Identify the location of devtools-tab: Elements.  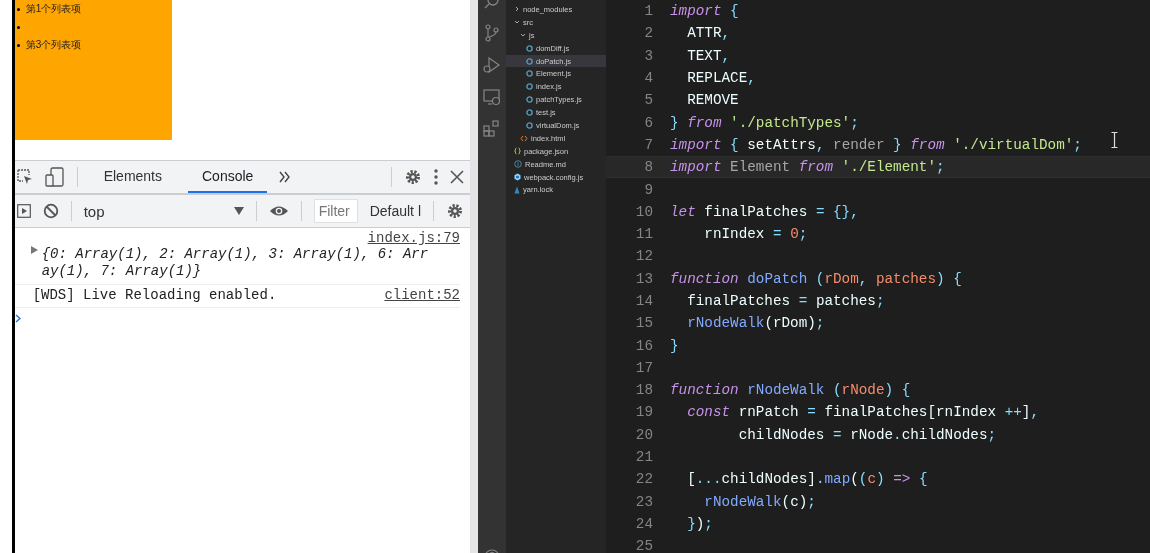
(132, 177).